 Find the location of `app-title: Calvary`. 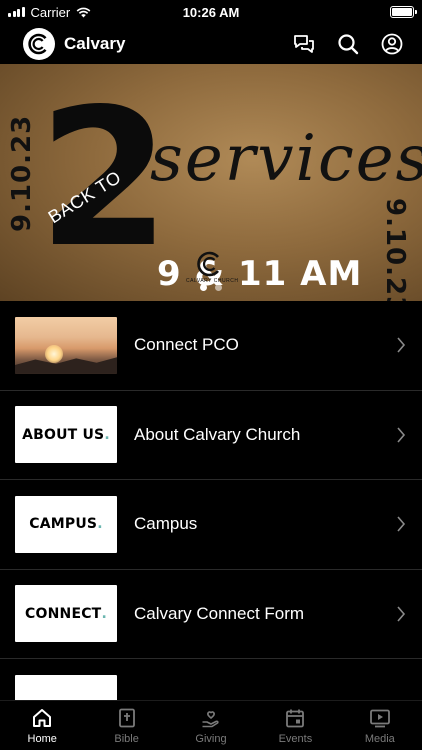

app-title: Calvary is located at coordinates (95, 43).